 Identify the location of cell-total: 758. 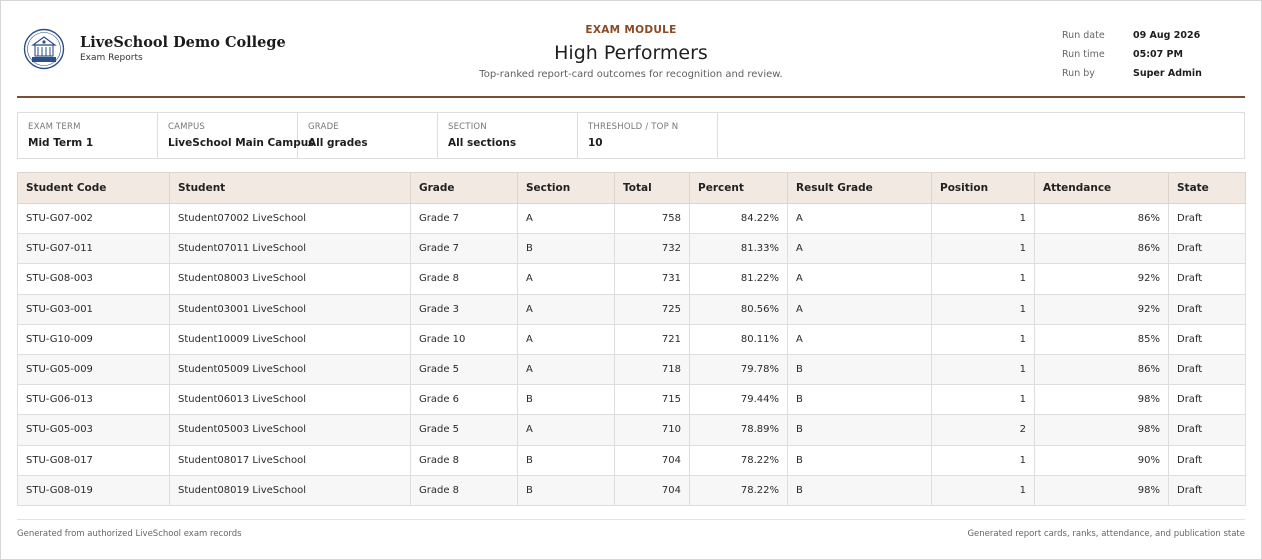
(652, 218).